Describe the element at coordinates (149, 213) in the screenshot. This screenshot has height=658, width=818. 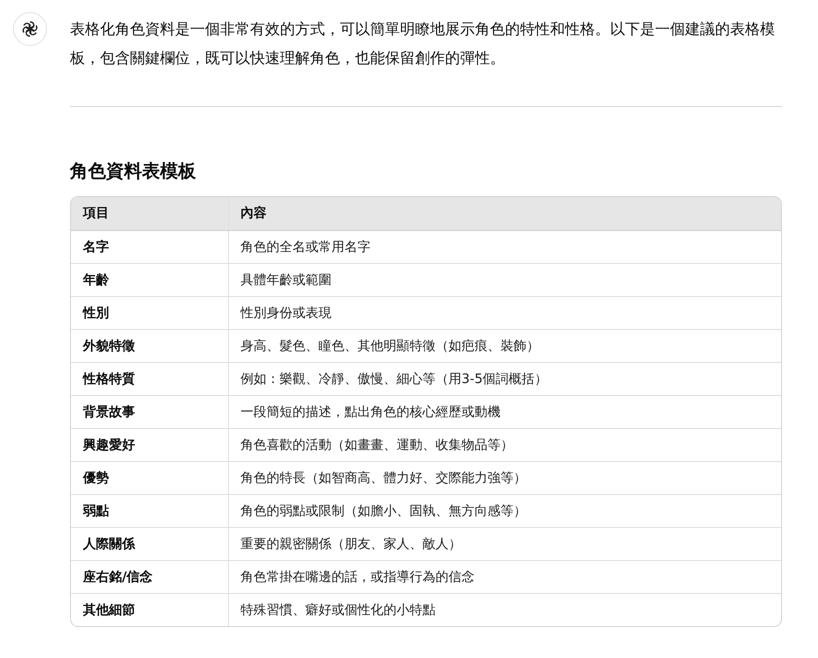
I see `column-header: 項目` at that location.